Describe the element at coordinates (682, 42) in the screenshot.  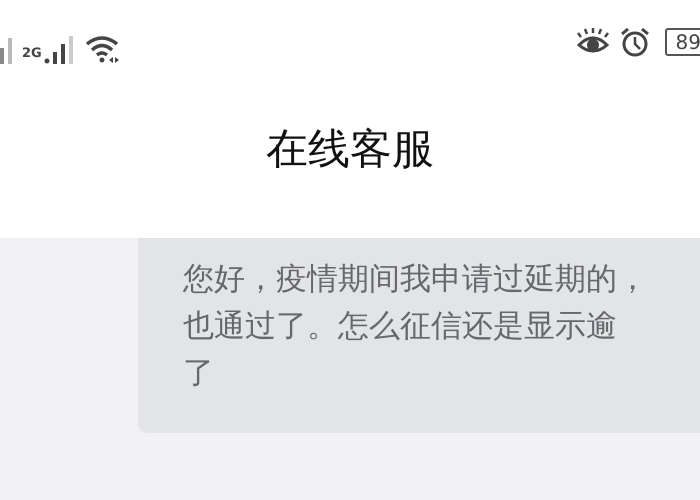
I see `battery-level: 89` at that location.